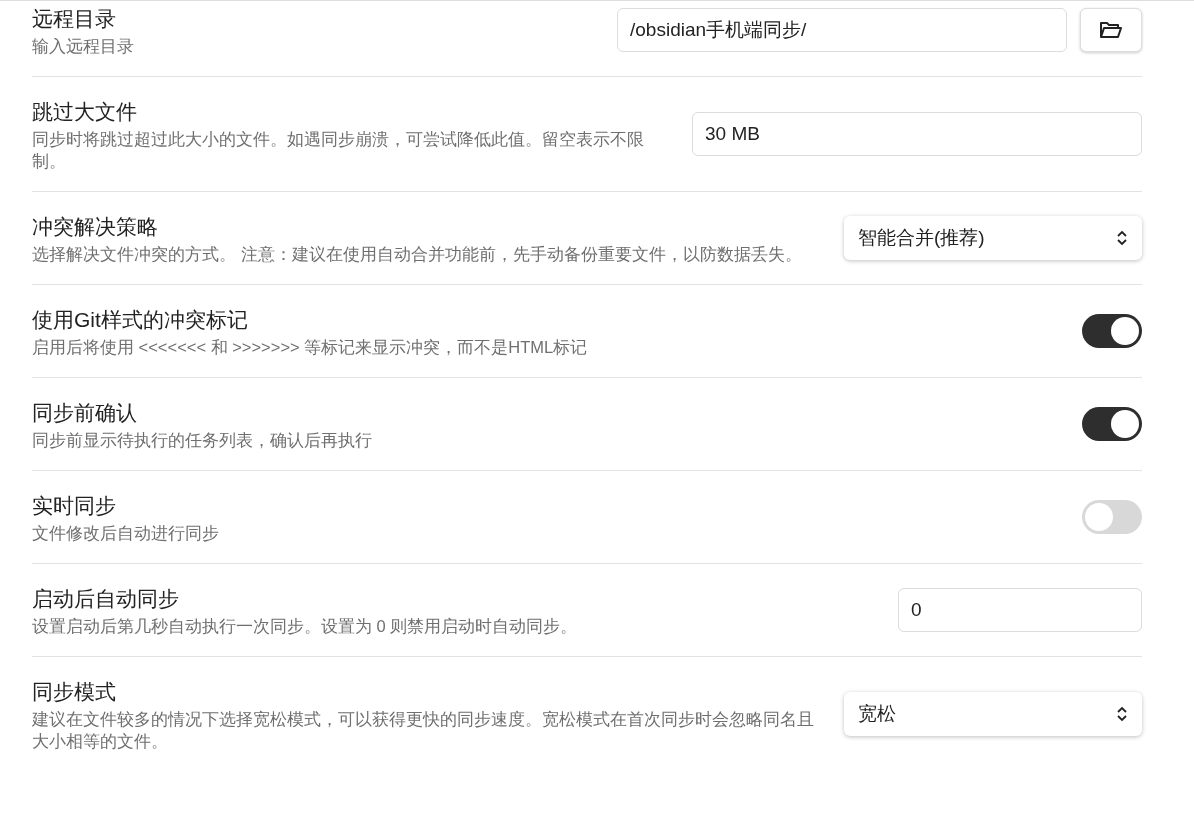  What do you see at coordinates (106, 599) in the screenshot?
I see `setting-title: 启动后自动同步` at bounding box center [106, 599].